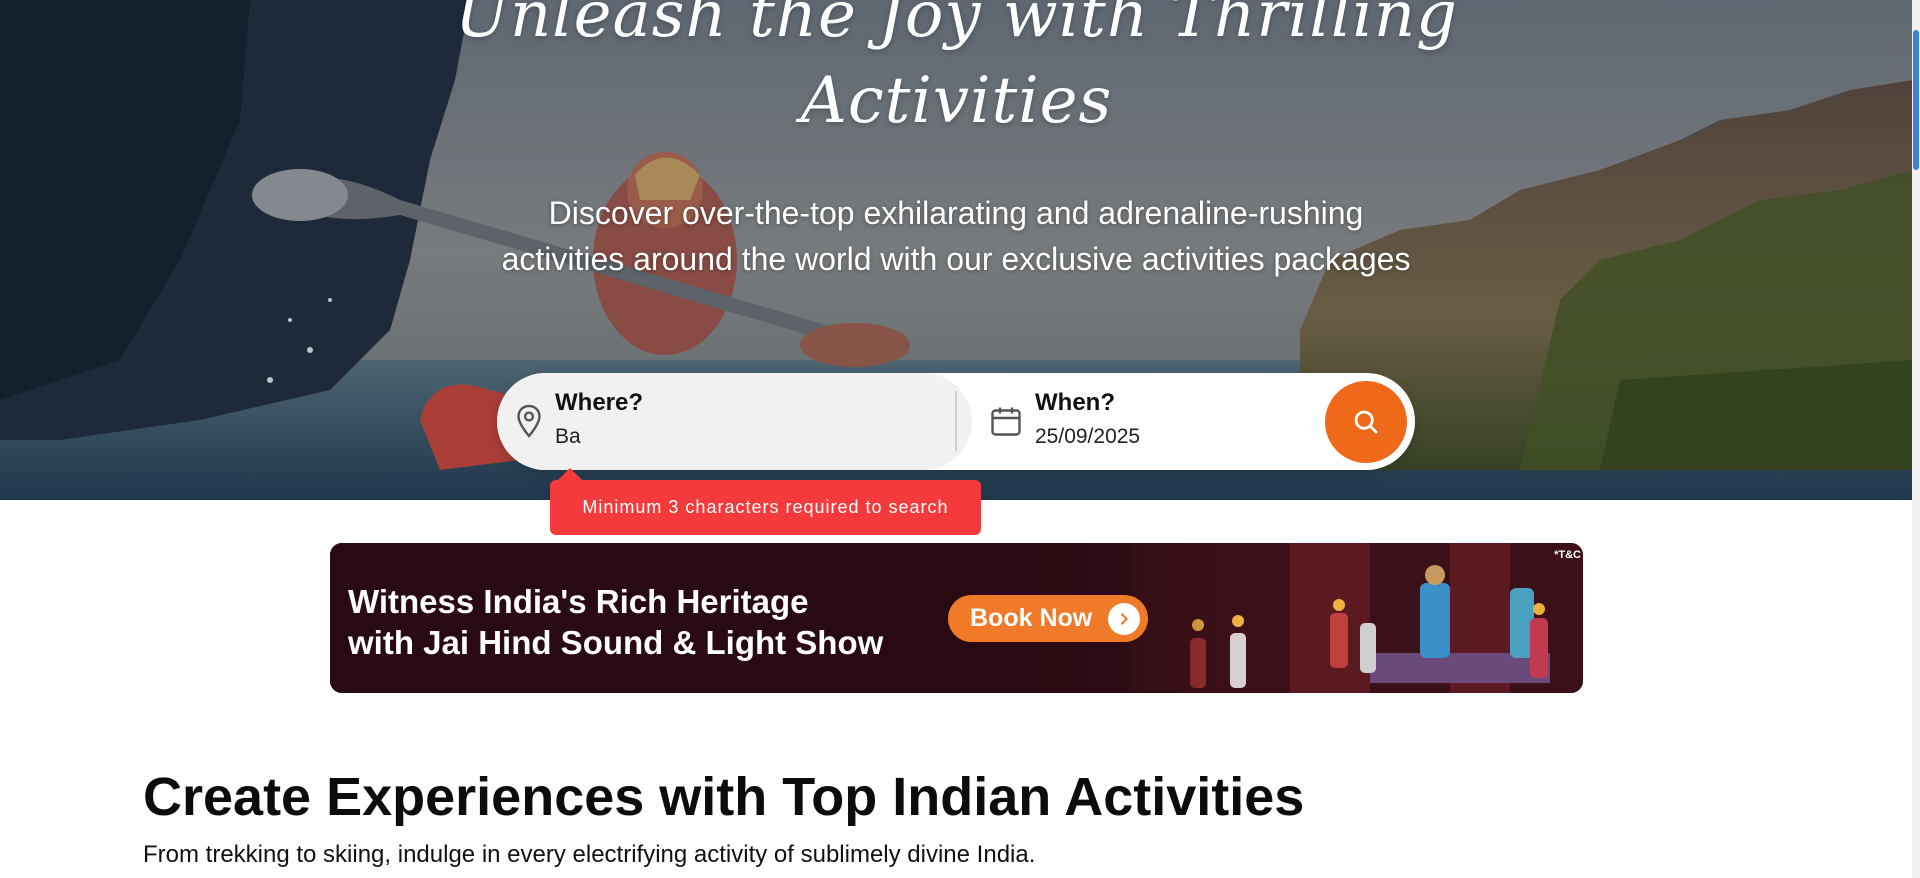  What do you see at coordinates (1124, 619) in the screenshot?
I see `chevron-right-icon` at bounding box center [1124, 619].